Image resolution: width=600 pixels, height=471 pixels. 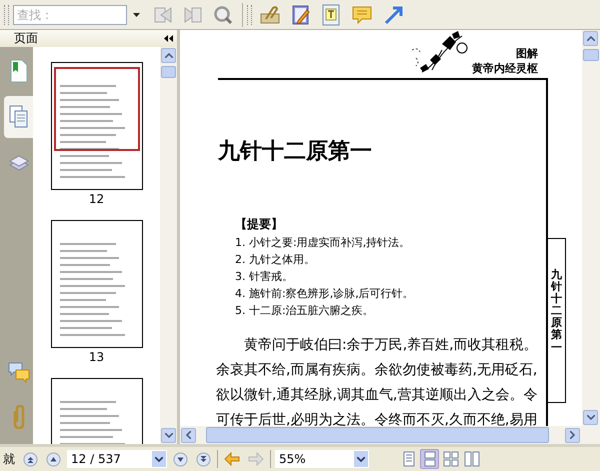 What do you see at coordinates (331, 15) in the screenshot?
I see `text-box-icon` at bounding box center [331, 15].